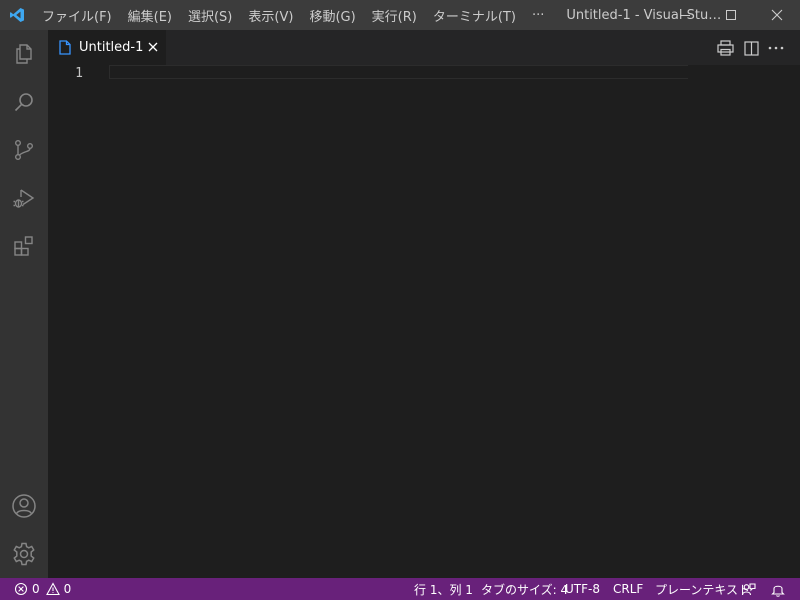 The height and width of the screenshot is (600, 800). I want to click on notifications-bell-icon, so click(778, 589).